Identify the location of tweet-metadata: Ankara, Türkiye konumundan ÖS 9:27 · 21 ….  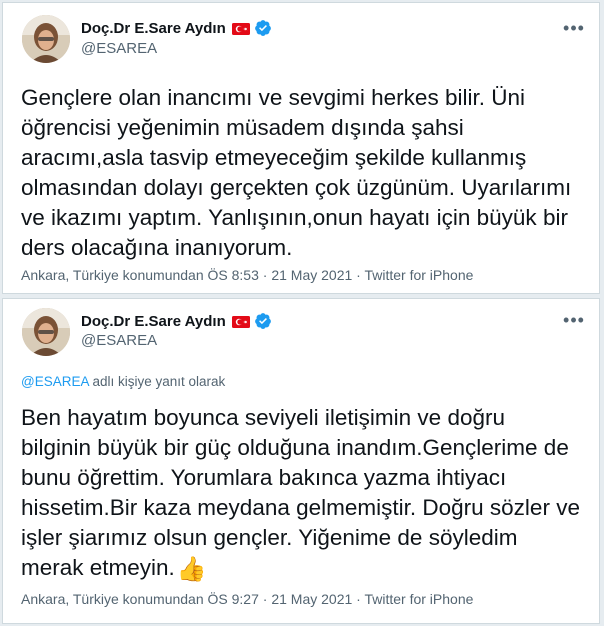
(247, 599).